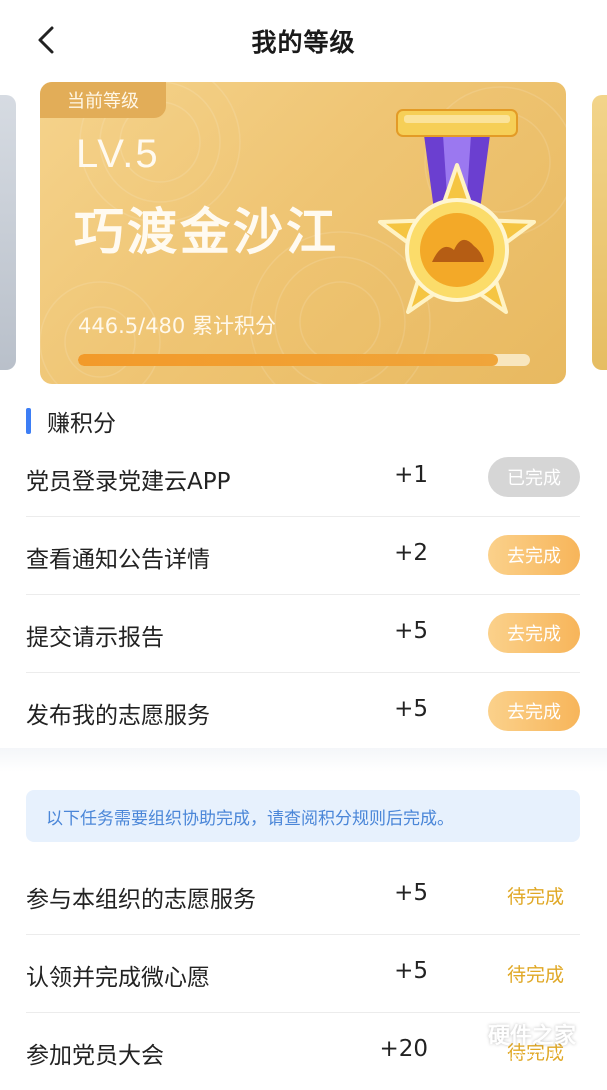 The height and width of the screenshot is (1090, 607). Describe the element at coordinates (118, 978) in the screenshot. I see `task-name: 认领并完成微心愿` at that location.